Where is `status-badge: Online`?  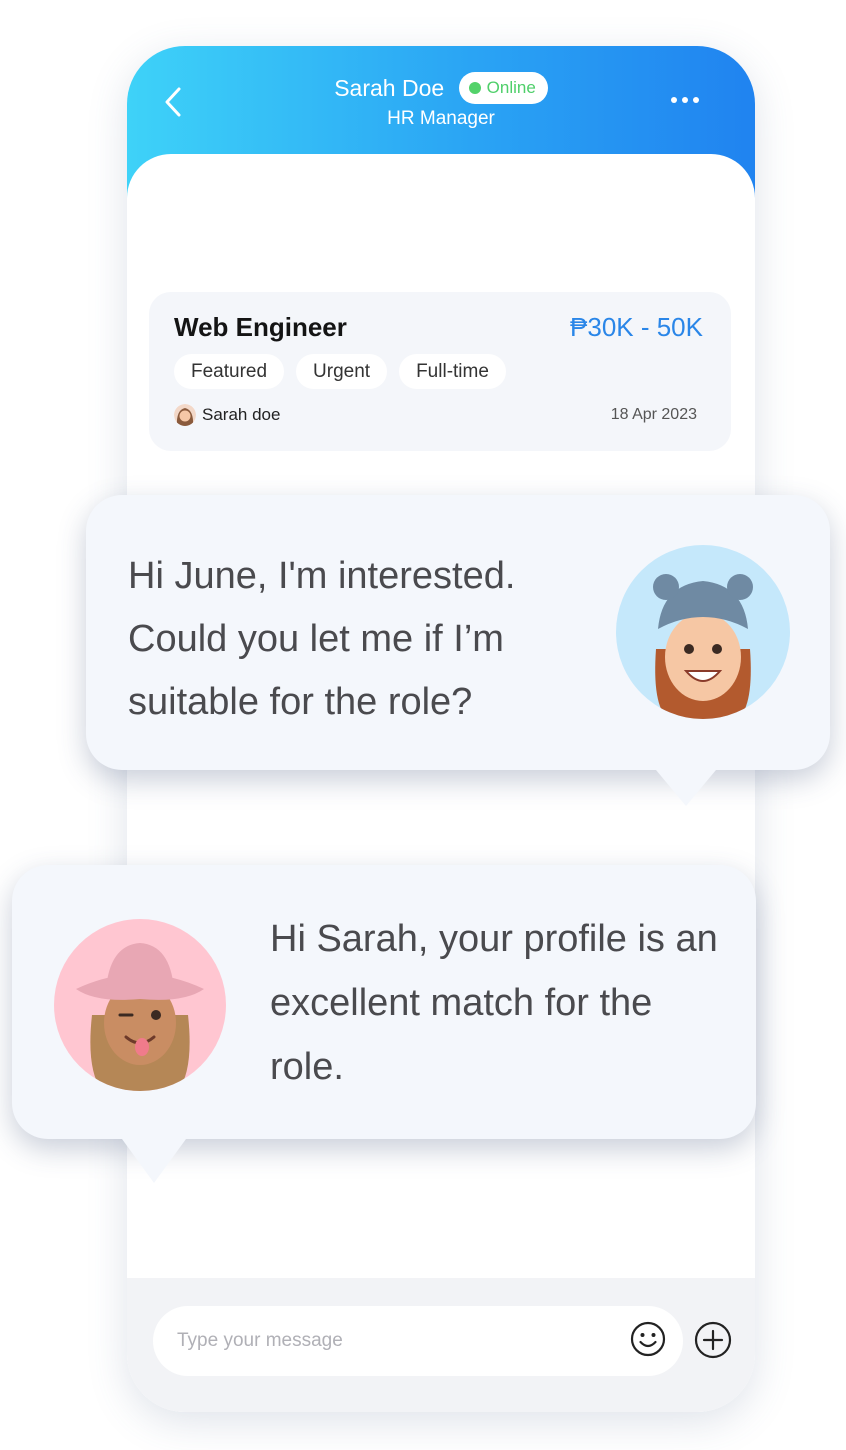 status-badge: Online is located at coordinates (503, 88).